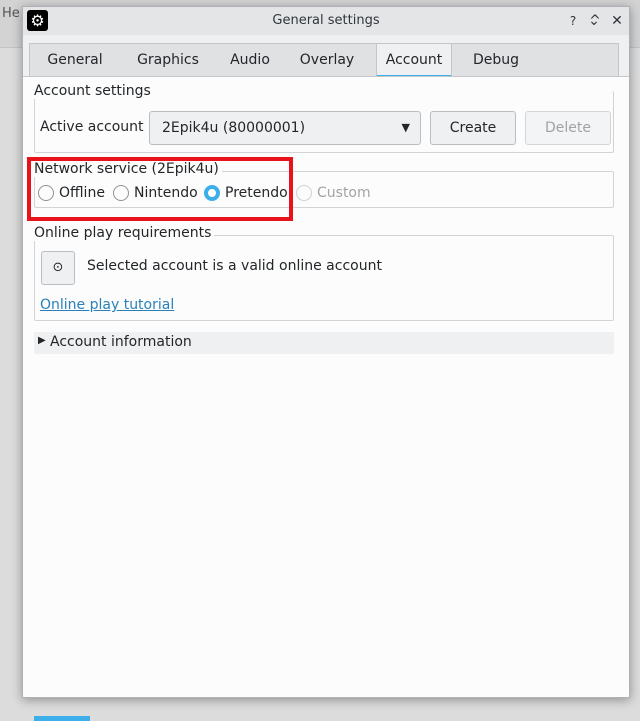 Image resolution: width=640 pixels, height=721 pixels. Describe the element at coordinates (327, 60) in the screenshot. I see `tab-overlay: Overlay` at that location.